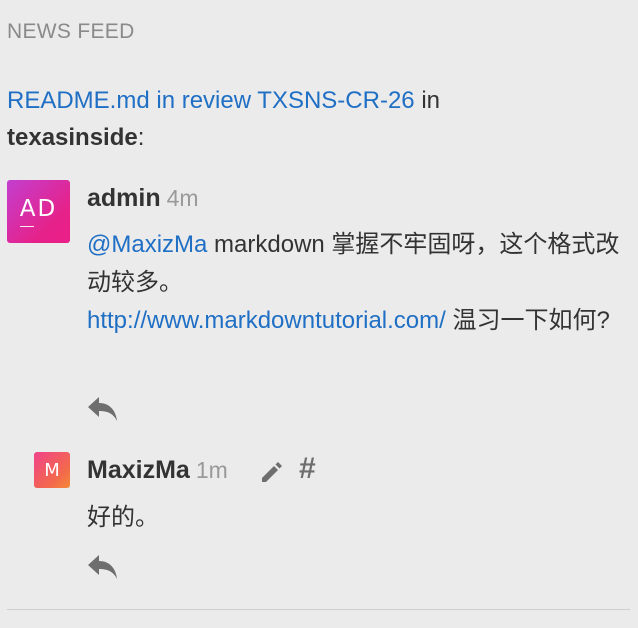 This screenshot has height=628, width=638. Describe the element at coordinates (271, 473) in the screenshot. I see `pencil-icon` at that location.